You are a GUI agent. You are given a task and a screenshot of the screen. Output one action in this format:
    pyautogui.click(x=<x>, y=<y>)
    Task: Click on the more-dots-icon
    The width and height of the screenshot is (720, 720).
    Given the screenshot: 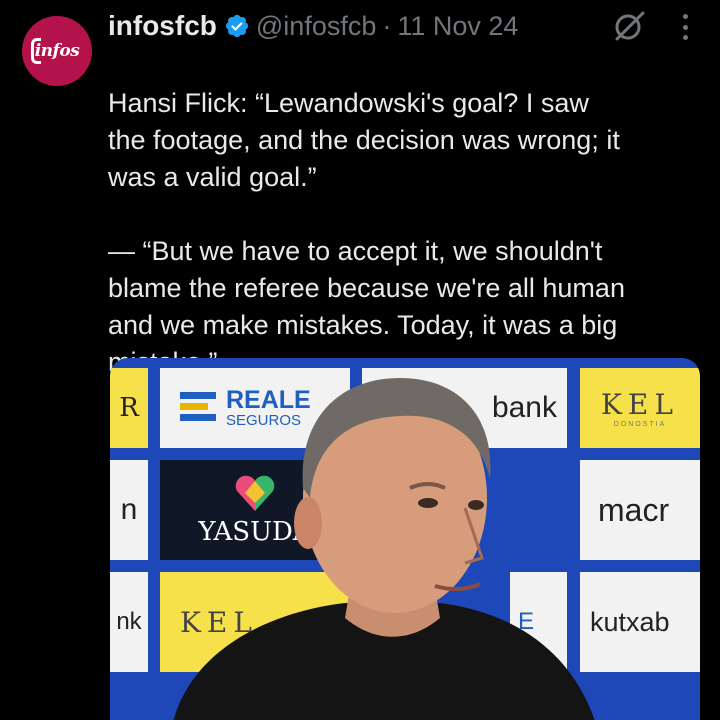 What is the action you would take?
    pyautogui.click(x=685, y=27)
    